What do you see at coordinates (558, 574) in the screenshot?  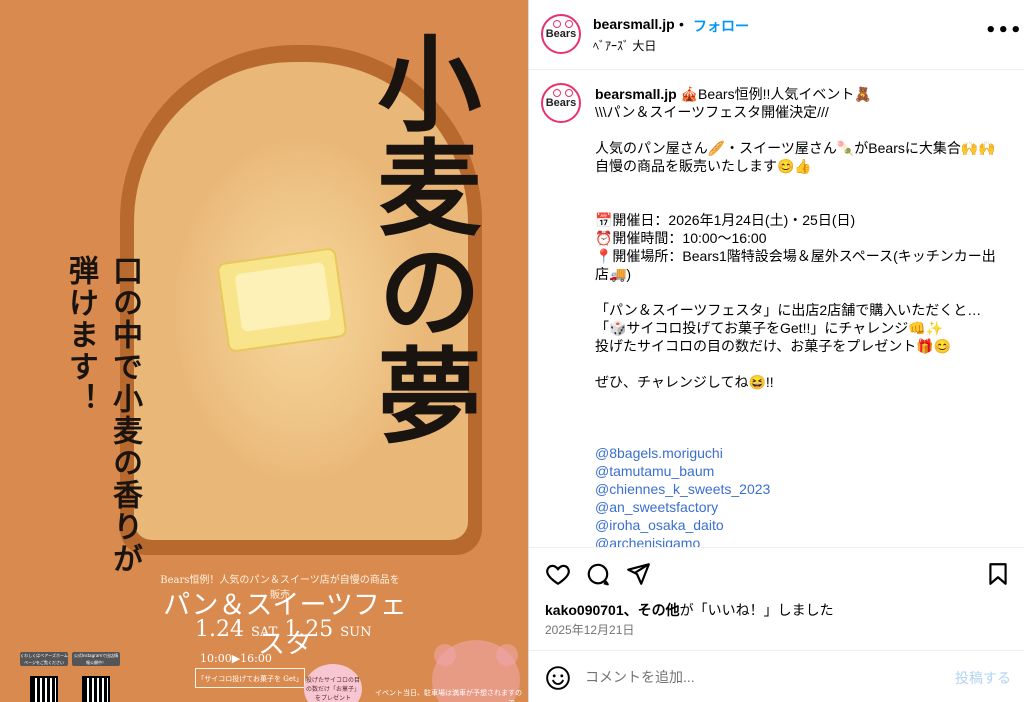 I see `heart-icon` at bounding box center [558, 574].